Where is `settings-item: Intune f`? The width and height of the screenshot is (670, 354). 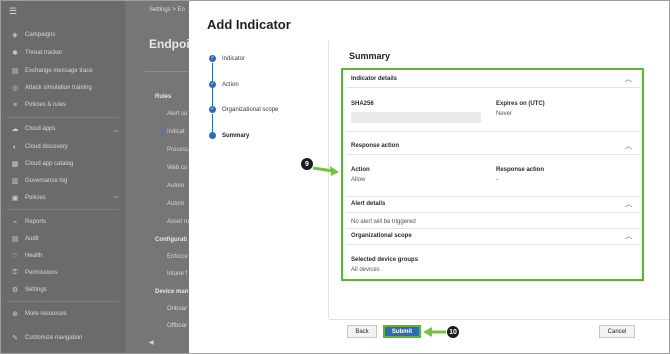
settings-item: Intune f is located at coordinates (177, 274).